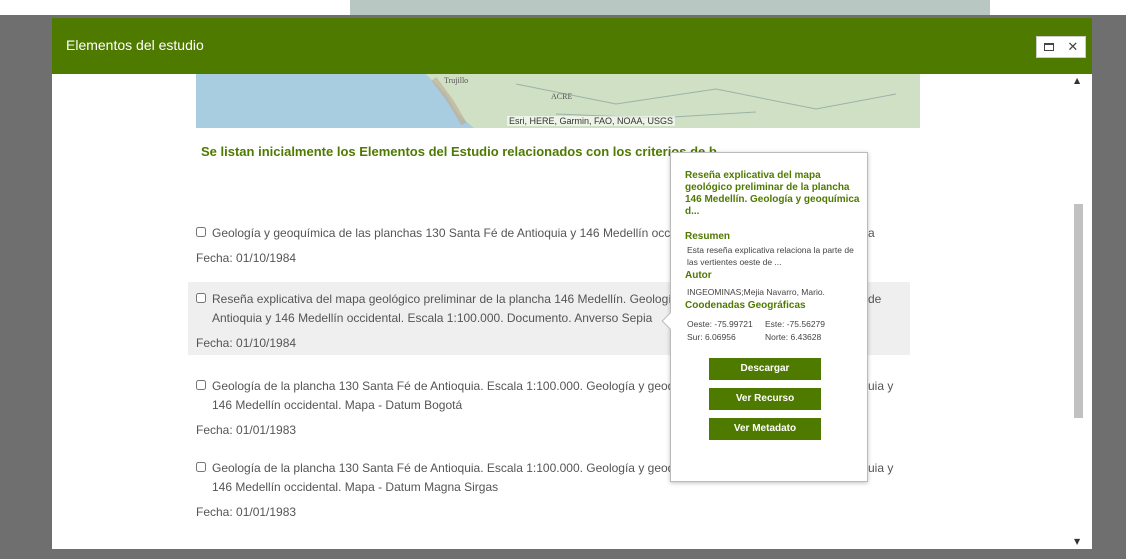 The height and width of the screenshot is (559, 1126). I want to click on result-date: Fecha: 01/01/1983, so click(246, 512).